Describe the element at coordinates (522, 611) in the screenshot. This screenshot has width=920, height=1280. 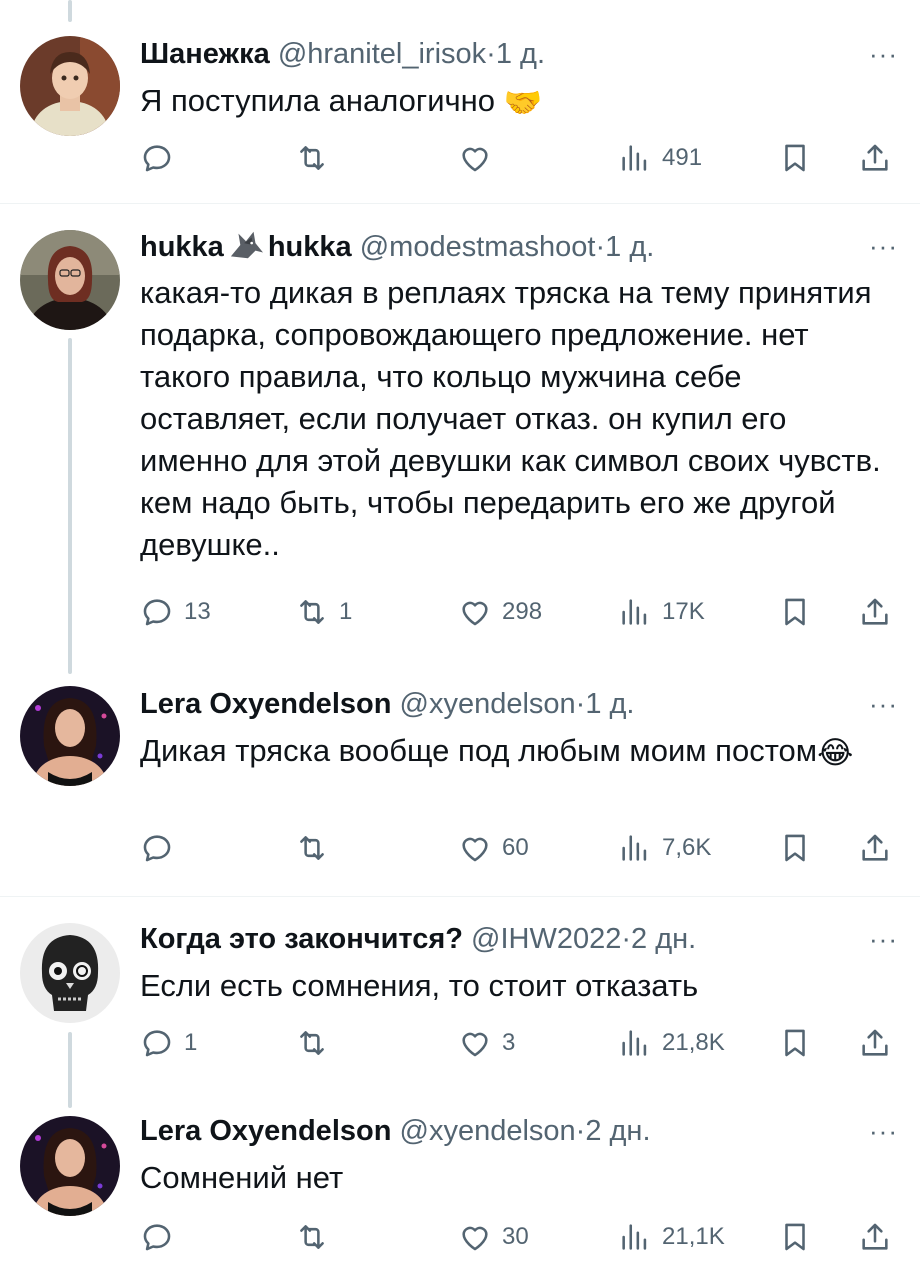
I see `like-count: 298` at that location.